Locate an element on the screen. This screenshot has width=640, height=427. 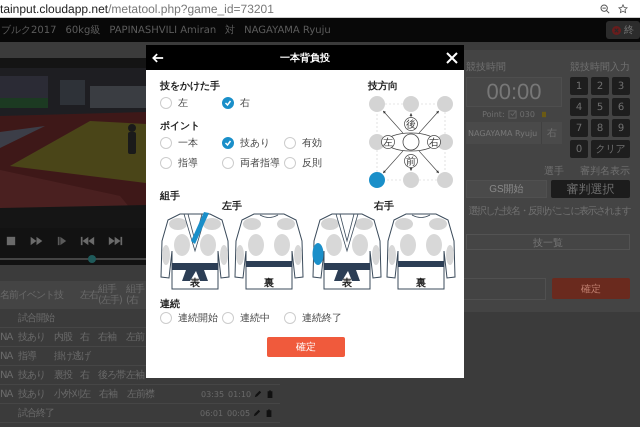
direction-label: 左 is located at coordinates (388, 142).